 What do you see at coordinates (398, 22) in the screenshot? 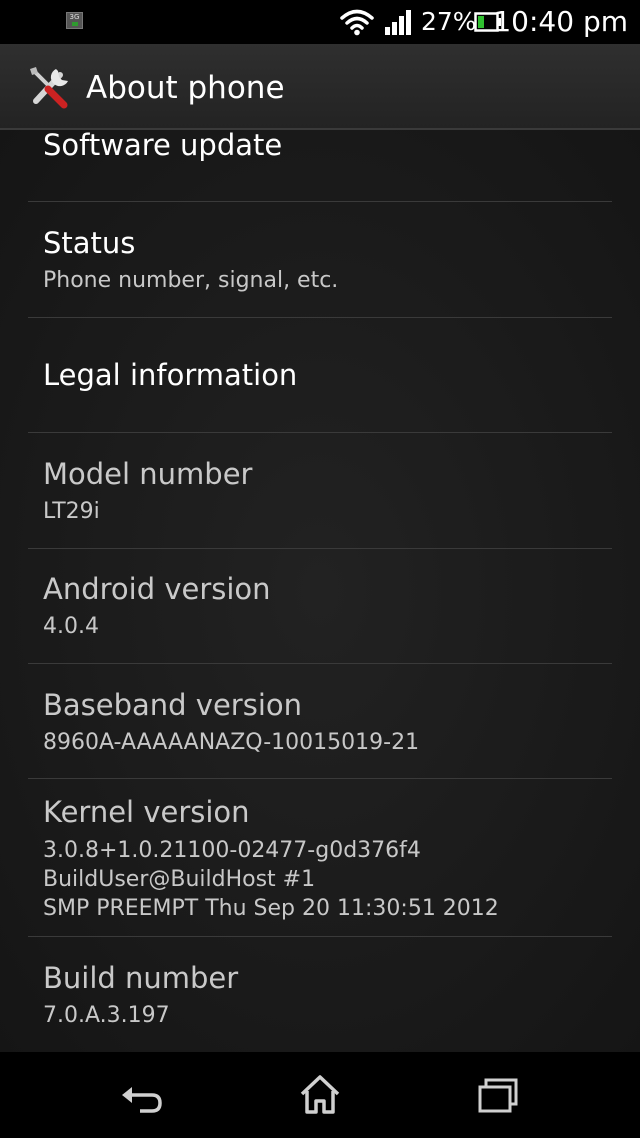
I see `signal-strength-icon` at bounding box center [398, 22].